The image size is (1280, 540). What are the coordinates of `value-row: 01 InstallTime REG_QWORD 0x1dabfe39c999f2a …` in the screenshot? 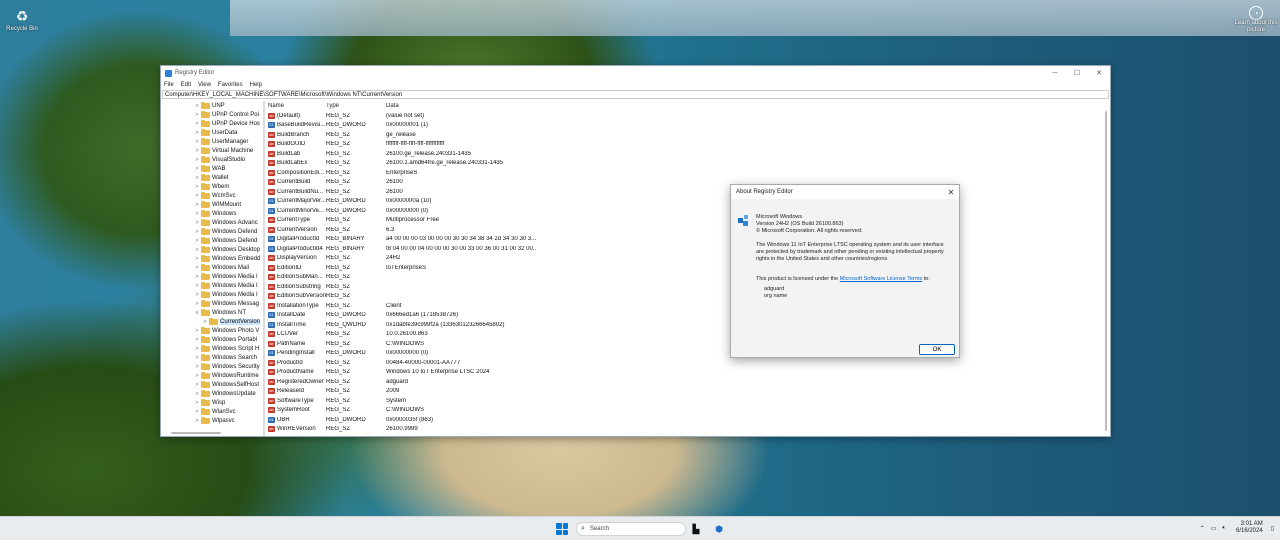 It's located at (687, 325).